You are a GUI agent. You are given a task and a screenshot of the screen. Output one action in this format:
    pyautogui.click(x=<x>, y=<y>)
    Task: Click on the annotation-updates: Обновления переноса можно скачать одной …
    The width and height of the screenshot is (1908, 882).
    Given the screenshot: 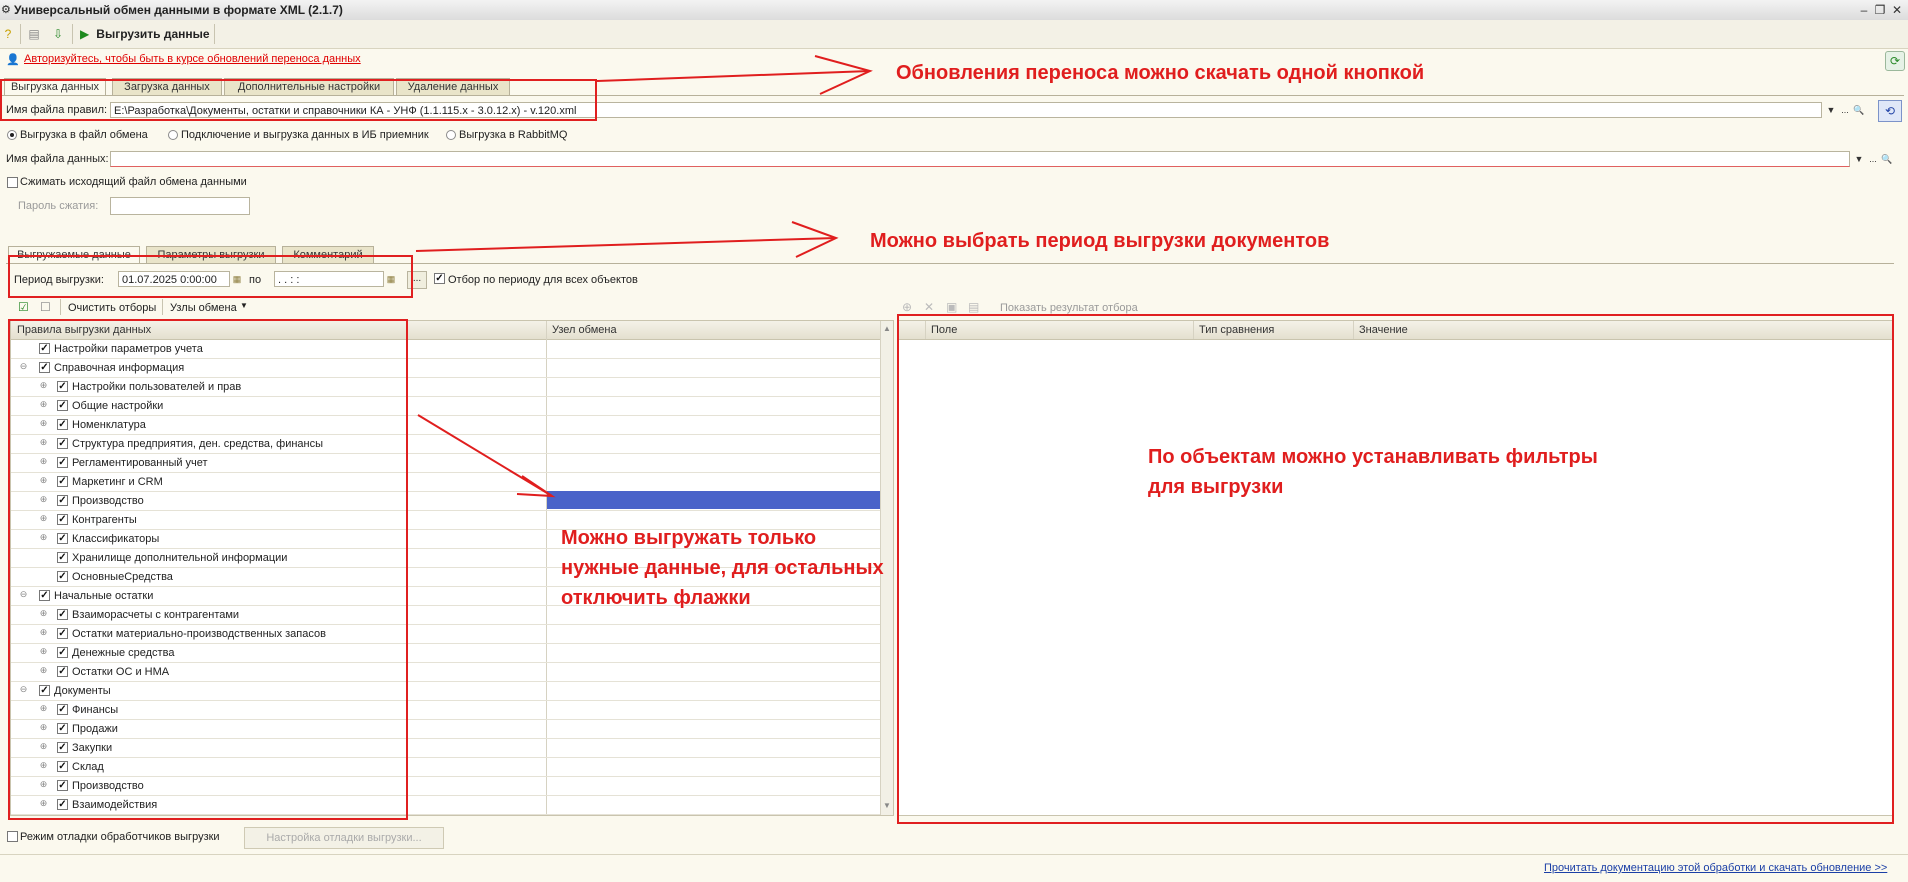 What is the action you would take?
    pyautogui.click(x=1160, y=73)
    